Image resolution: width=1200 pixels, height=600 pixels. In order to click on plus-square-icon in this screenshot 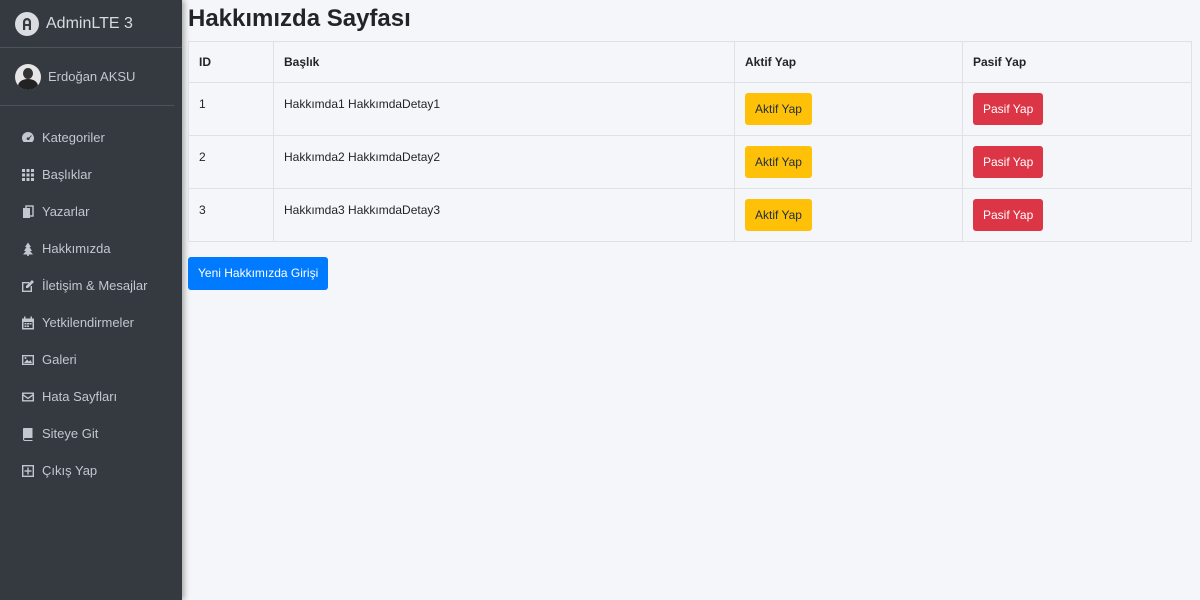, I will do `click(28, 471)`.